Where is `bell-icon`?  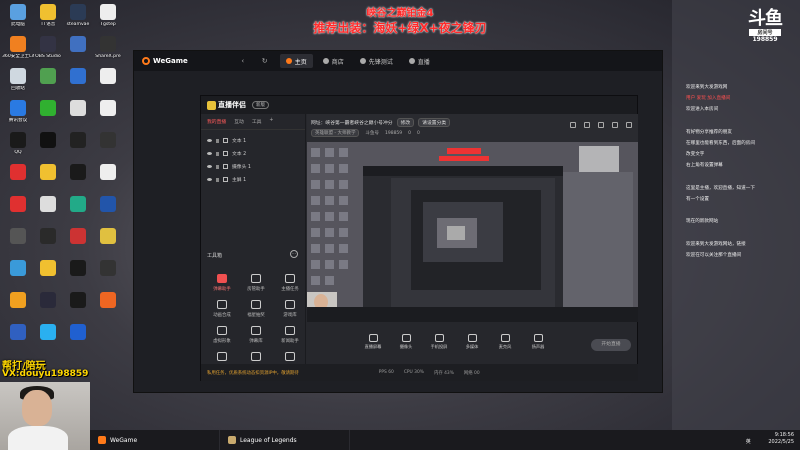
bell-icon is located at coordinates (615, 125).